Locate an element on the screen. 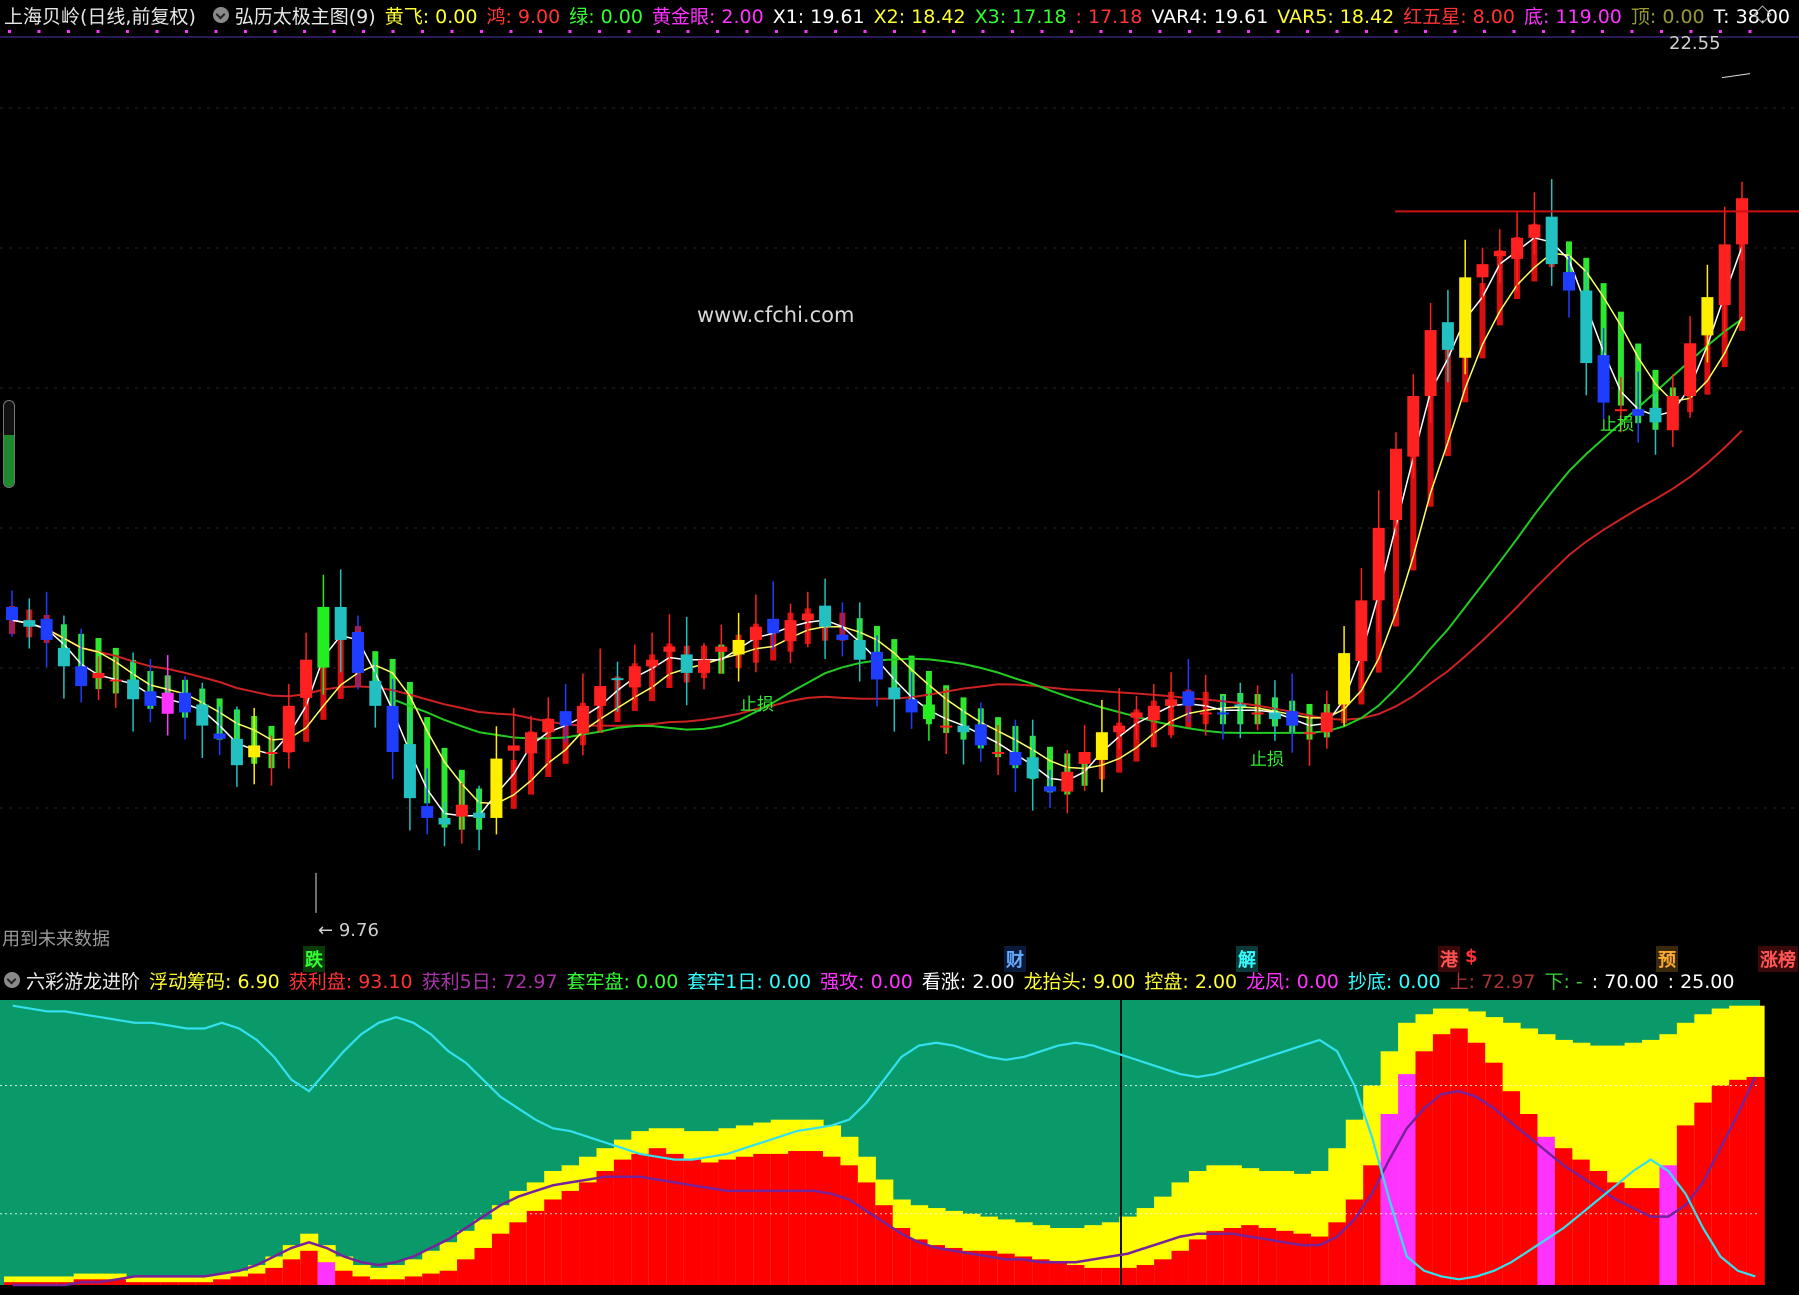  volume-gauge is located at coordinates (9, 444).